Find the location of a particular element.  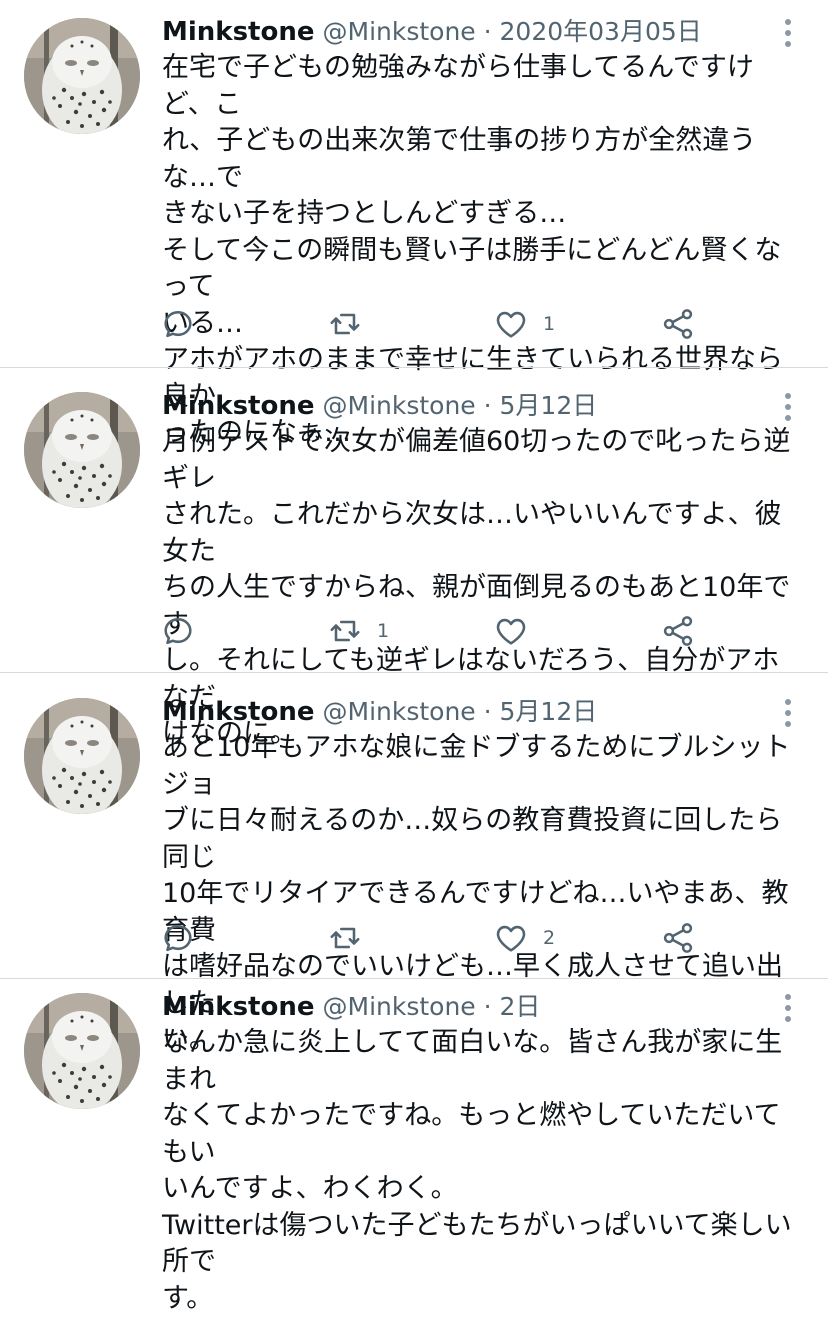

like-button is located at coordinates (518, 631).